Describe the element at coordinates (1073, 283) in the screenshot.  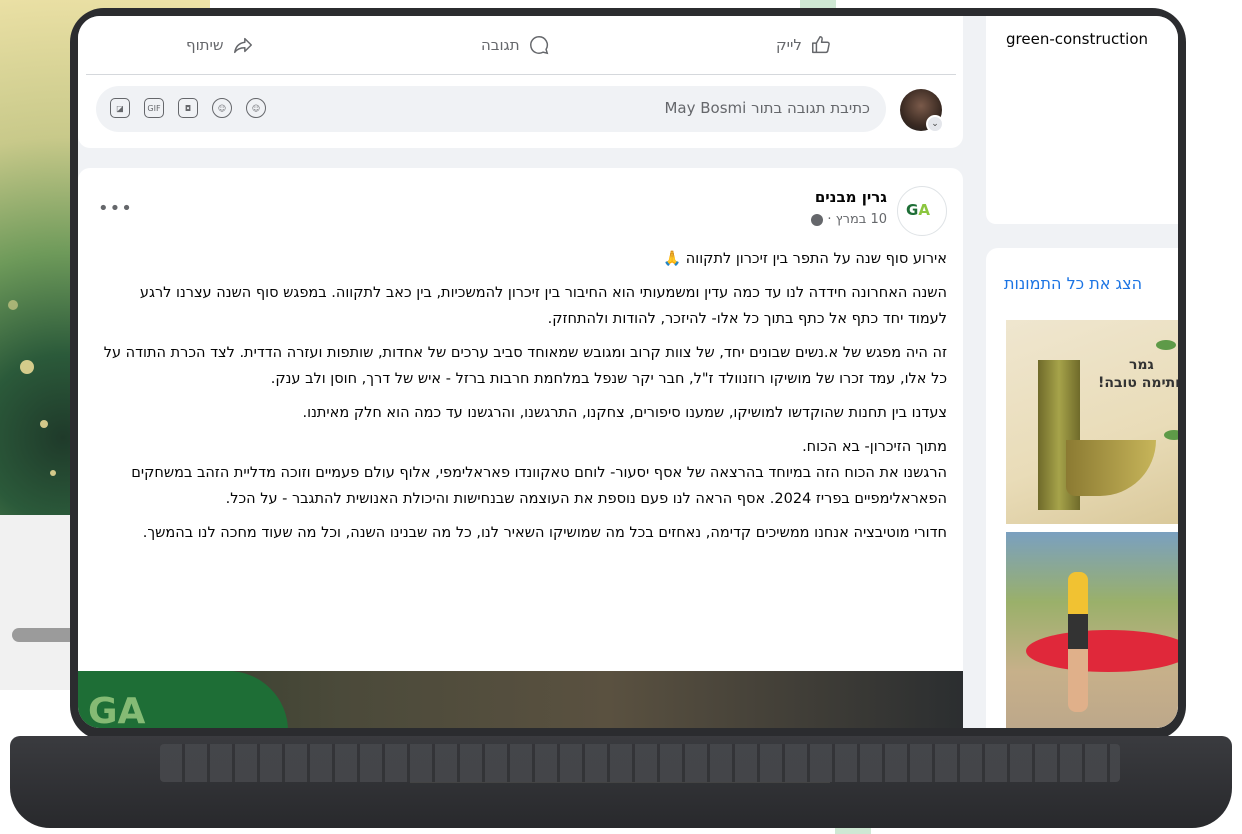
I see `see-all-photos-link: הצג את כל התמונות` at that location.